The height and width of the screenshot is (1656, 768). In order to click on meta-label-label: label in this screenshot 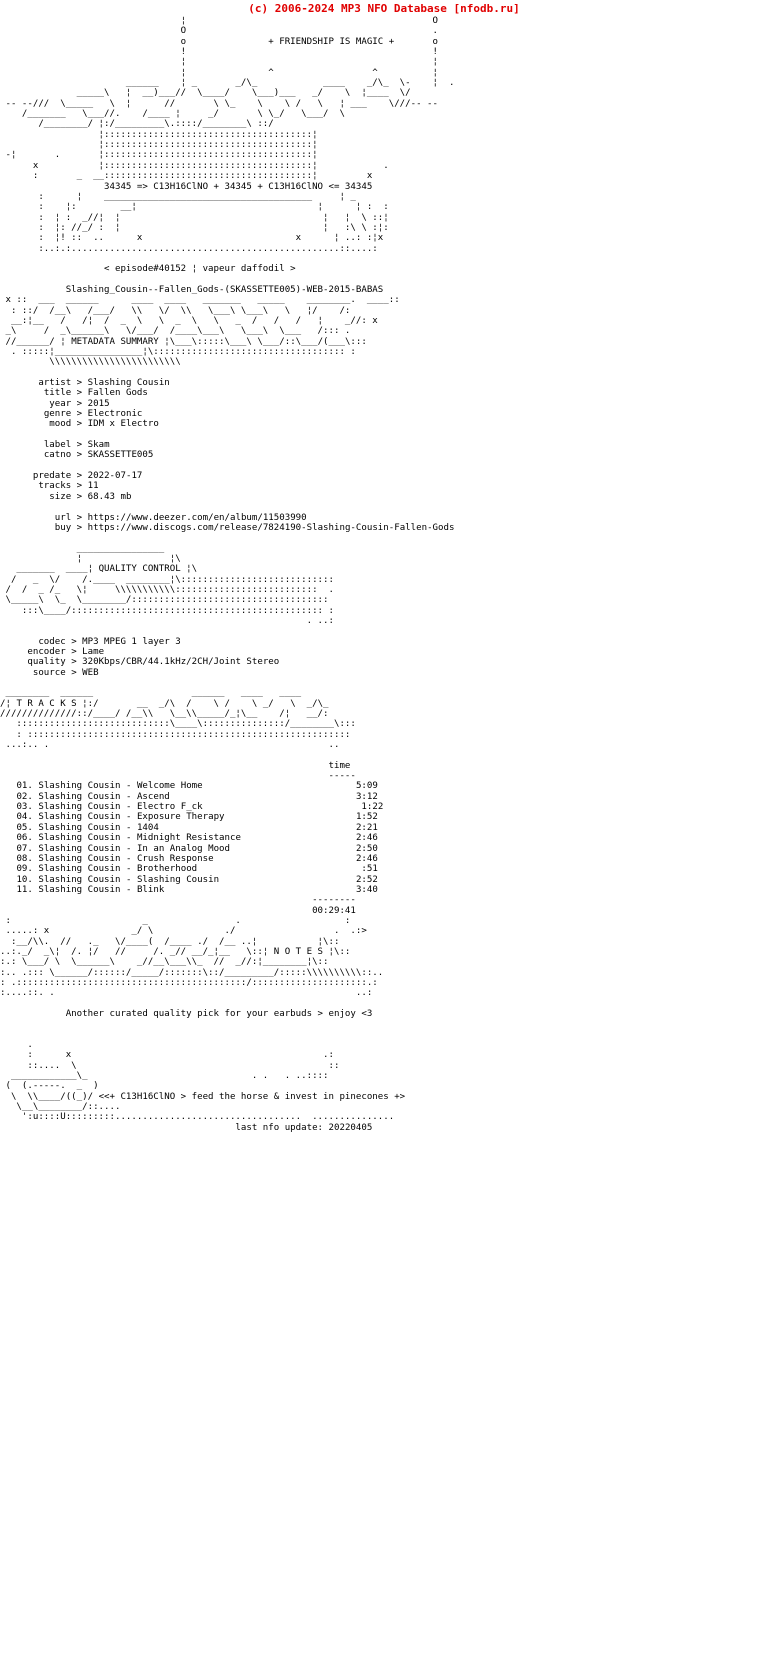, I will do `click(57, 445)`.